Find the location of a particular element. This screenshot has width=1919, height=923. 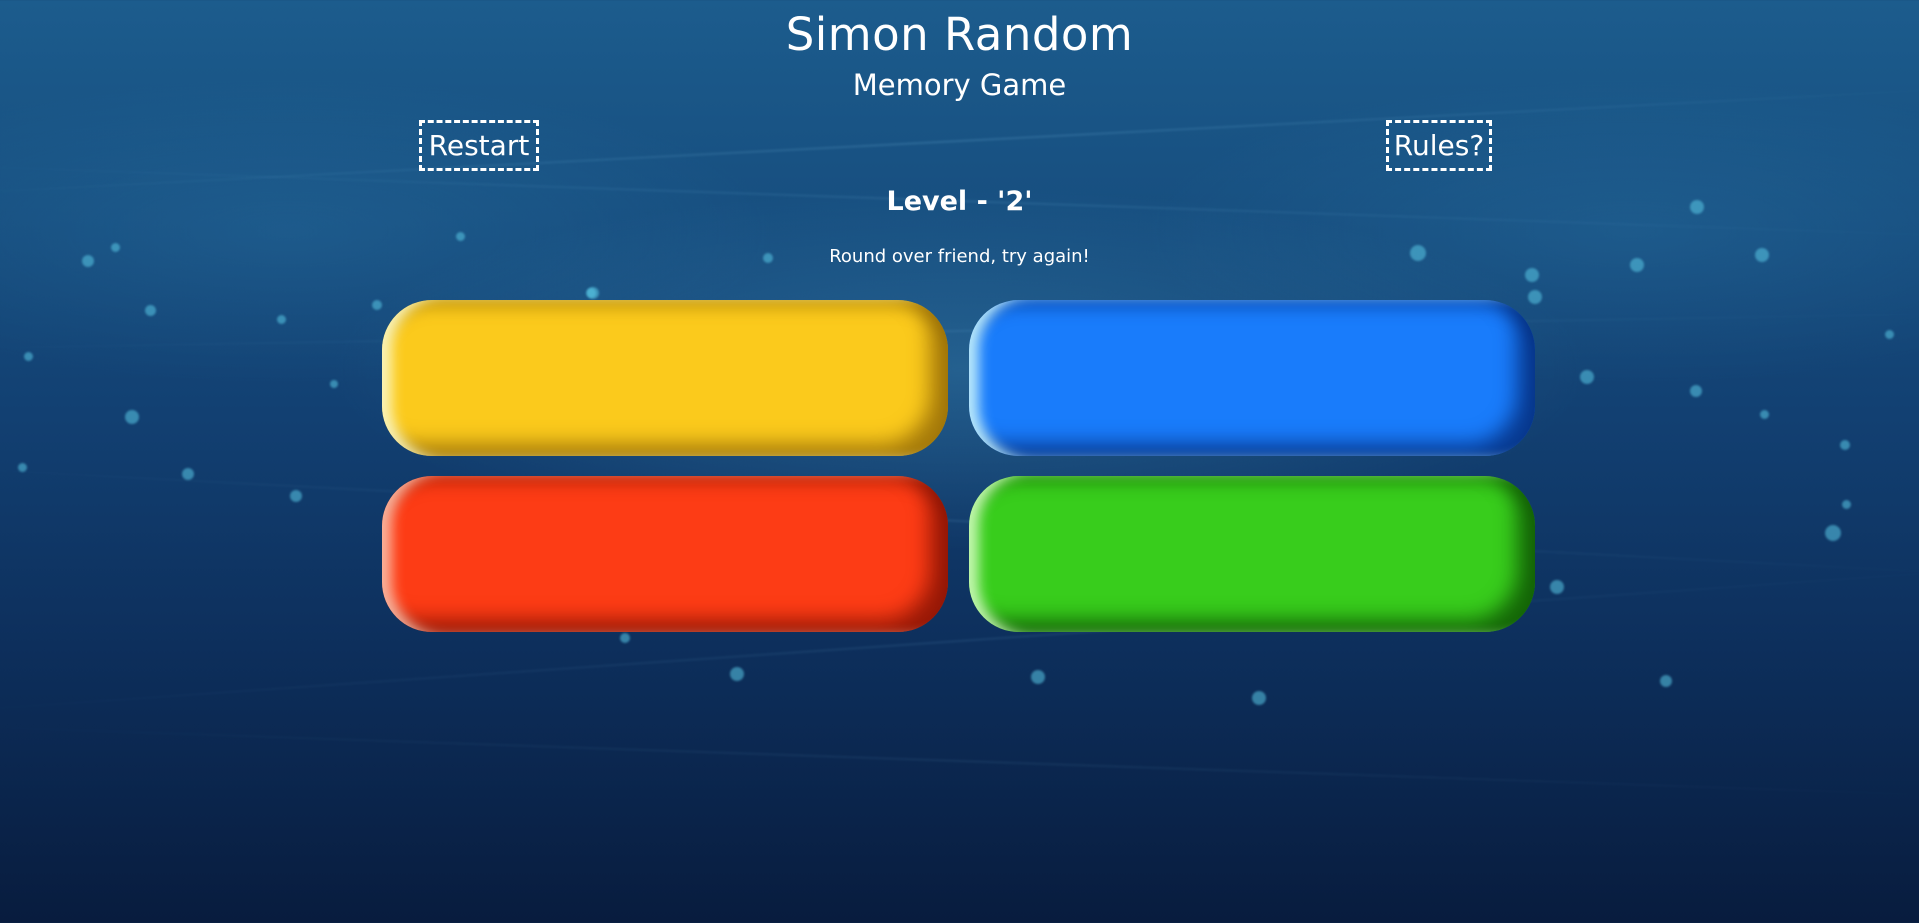

yellow-pad is located at coordinates (665, 378).